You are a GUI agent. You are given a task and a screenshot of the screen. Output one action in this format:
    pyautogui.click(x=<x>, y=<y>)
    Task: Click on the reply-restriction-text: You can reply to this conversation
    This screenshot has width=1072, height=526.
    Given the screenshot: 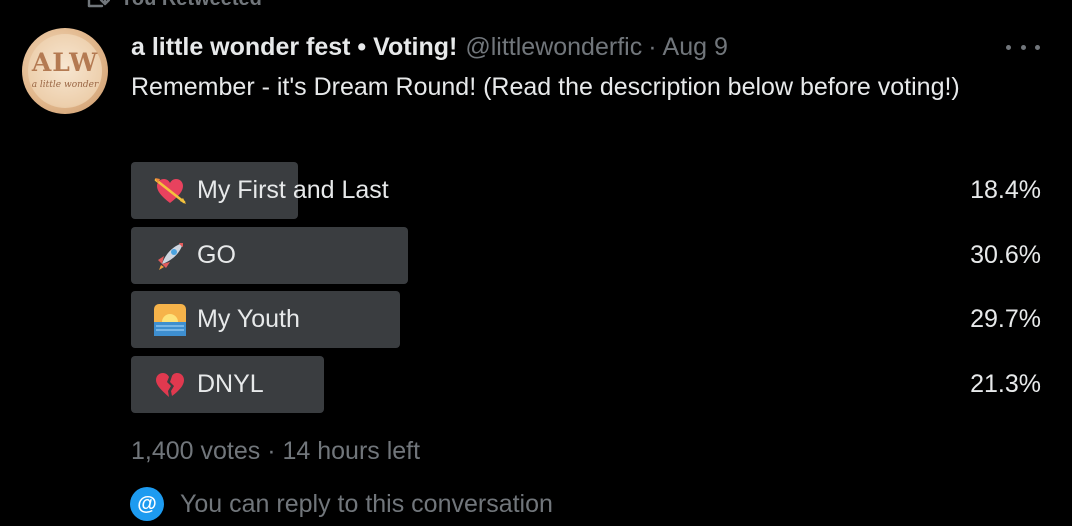 What is the action you would take?
    pyautogui.click(x=366, y=503)
    